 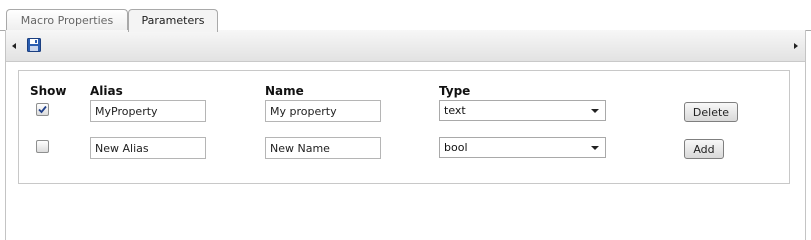 I want to click on tab-parameters: Parameters, so click(x=173, y=20).